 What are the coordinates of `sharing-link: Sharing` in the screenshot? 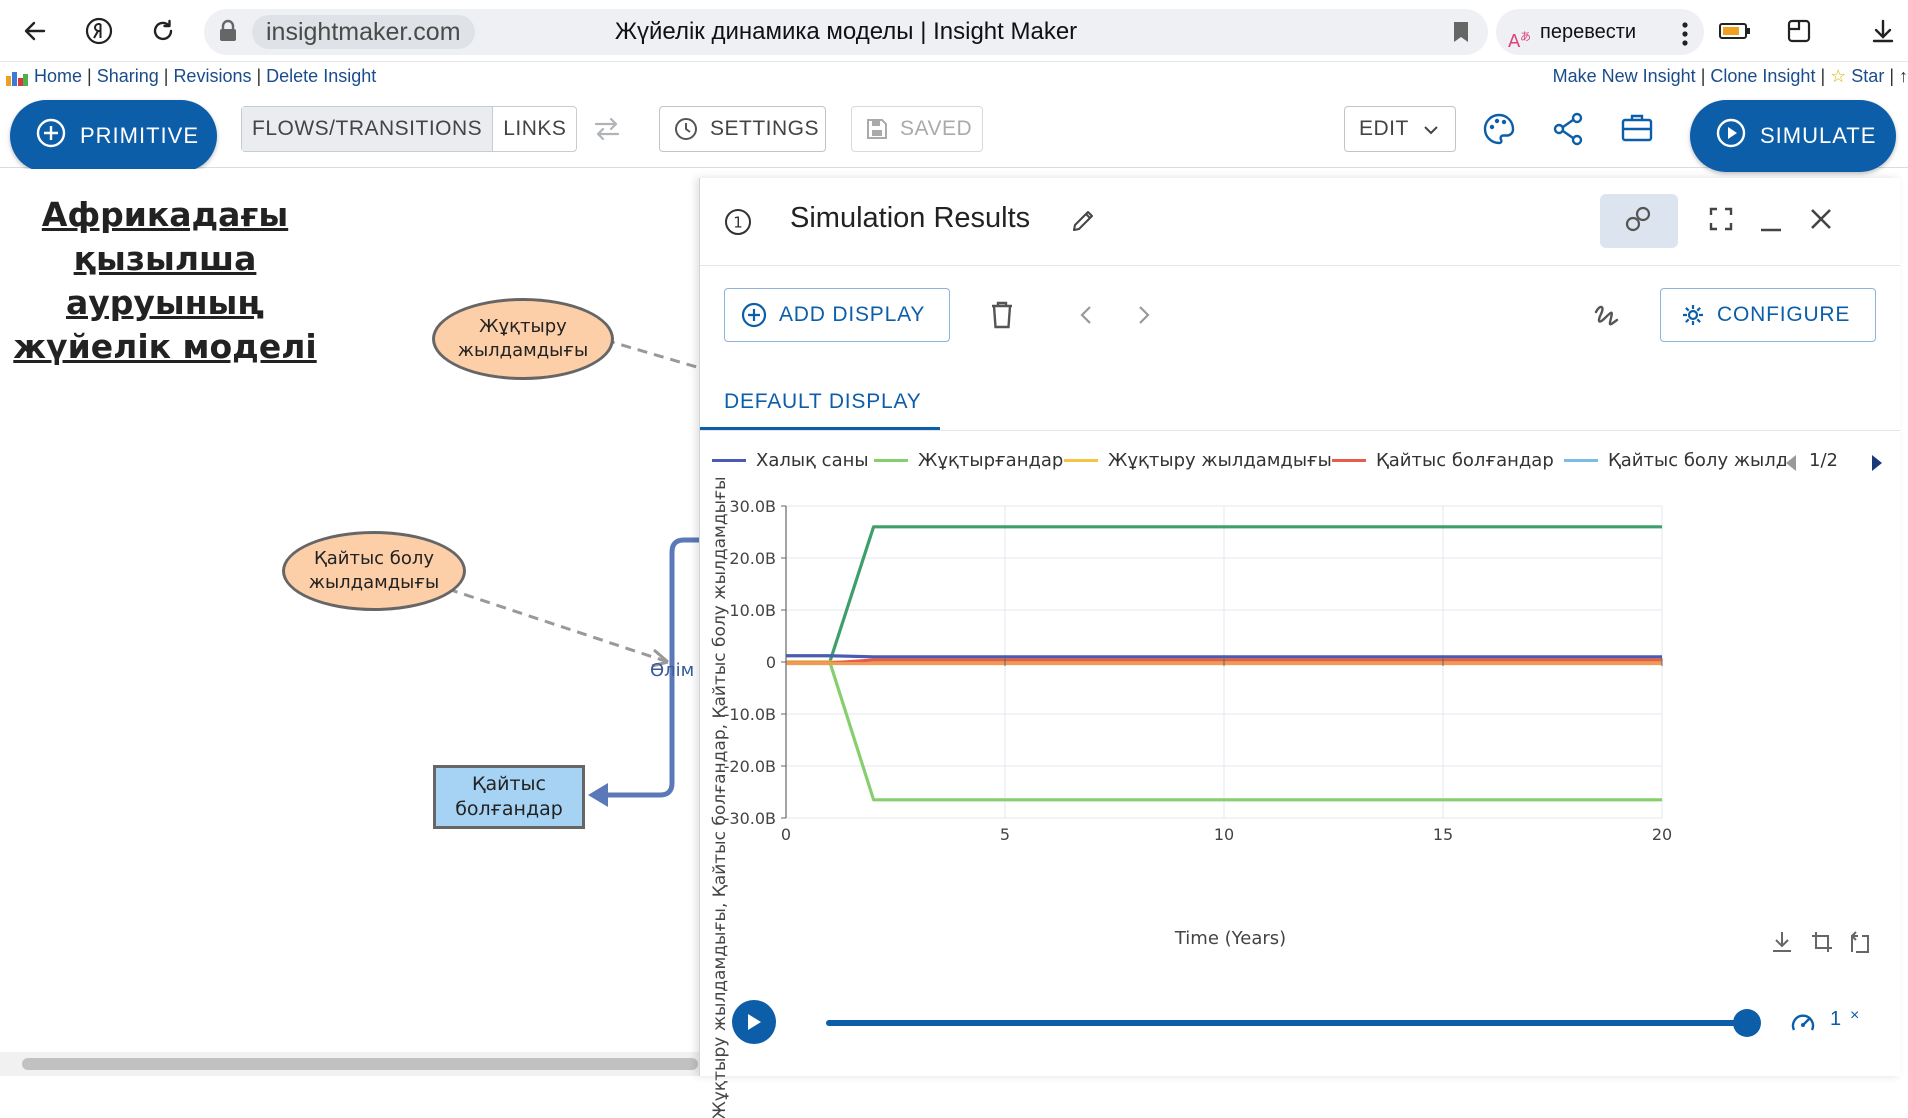 It's located at (128, 76).